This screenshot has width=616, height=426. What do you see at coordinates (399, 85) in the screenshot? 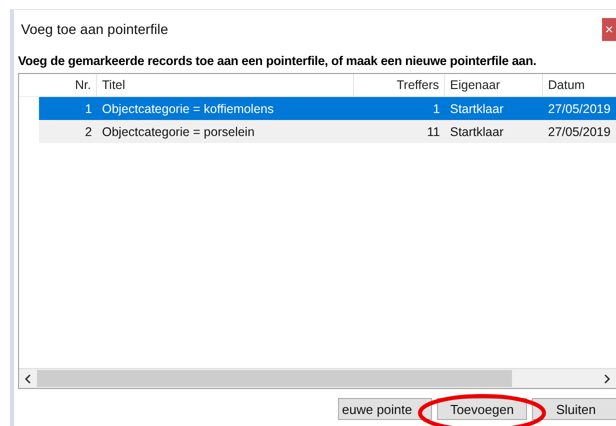
I see `column-header: Treffers` at bounding box center [399, 85].